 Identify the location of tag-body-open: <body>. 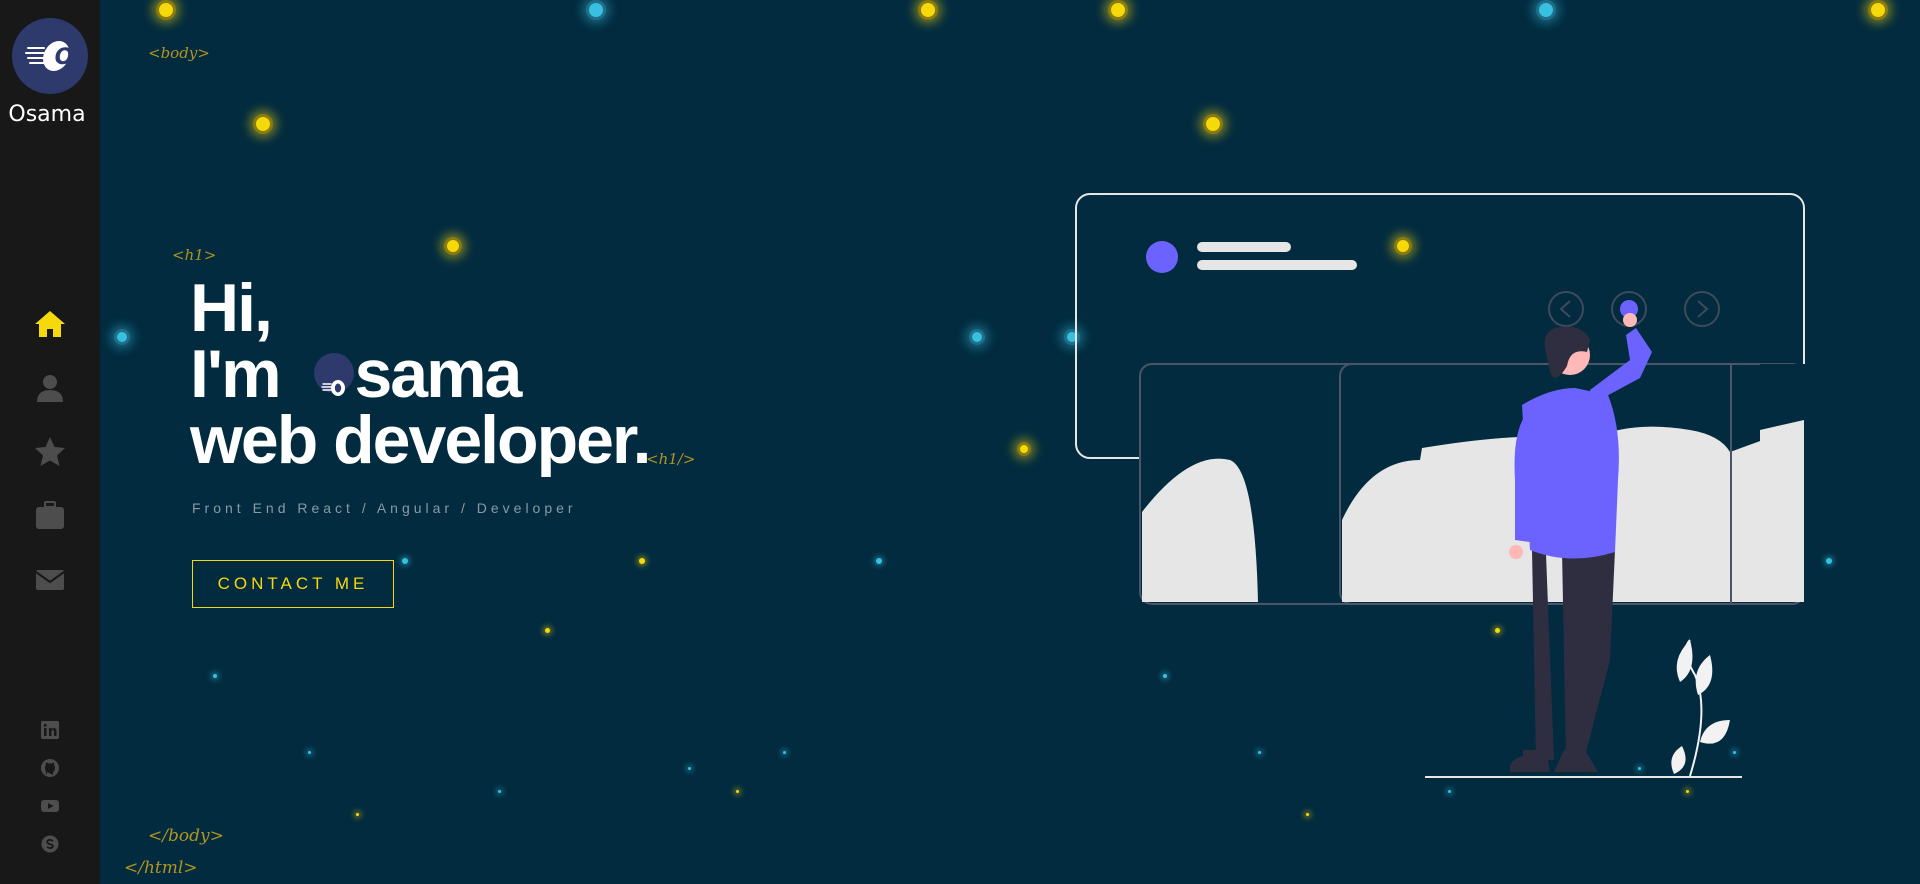
(179, 53).